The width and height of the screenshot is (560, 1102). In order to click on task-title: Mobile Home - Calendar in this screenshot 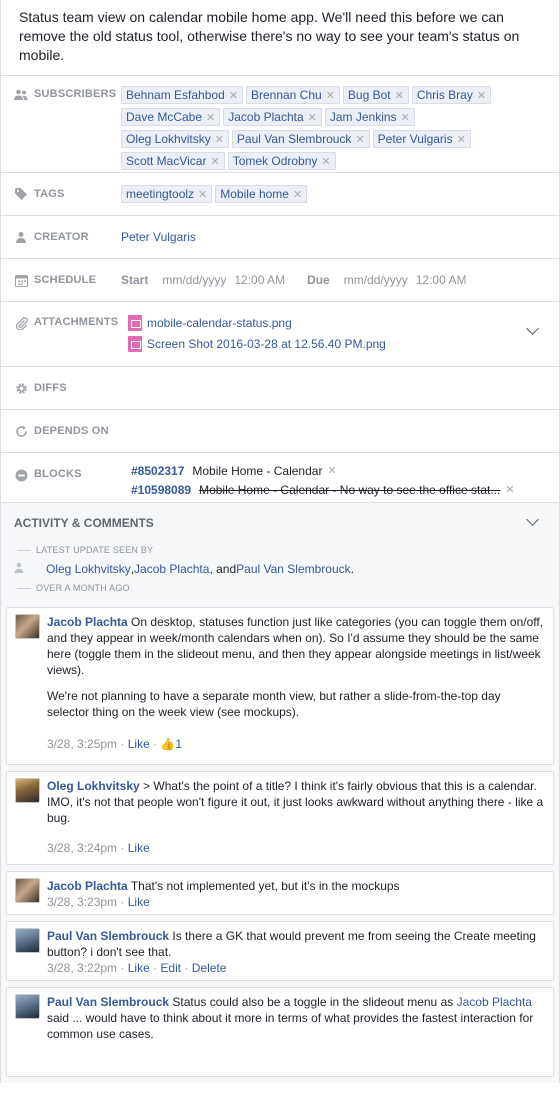, I will do `click(257, 471)`.